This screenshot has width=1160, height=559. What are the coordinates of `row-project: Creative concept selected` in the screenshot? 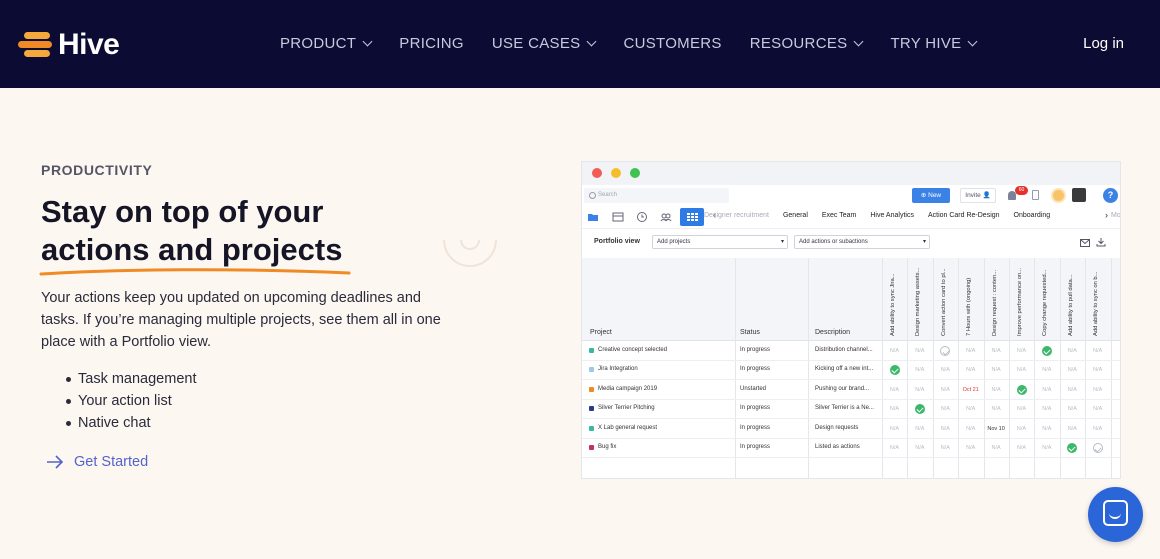 It's located at (633, 350).